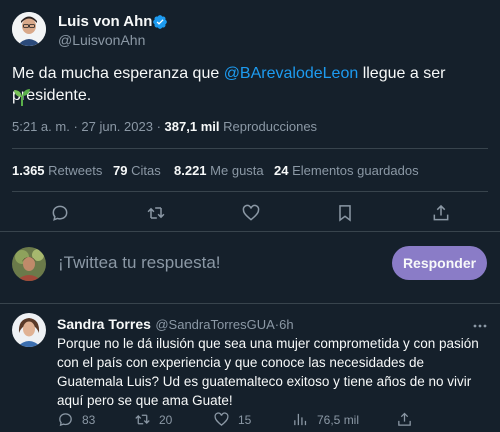  I want to click on retweets-stat: 1.365 Retweets, so click(57, 170).